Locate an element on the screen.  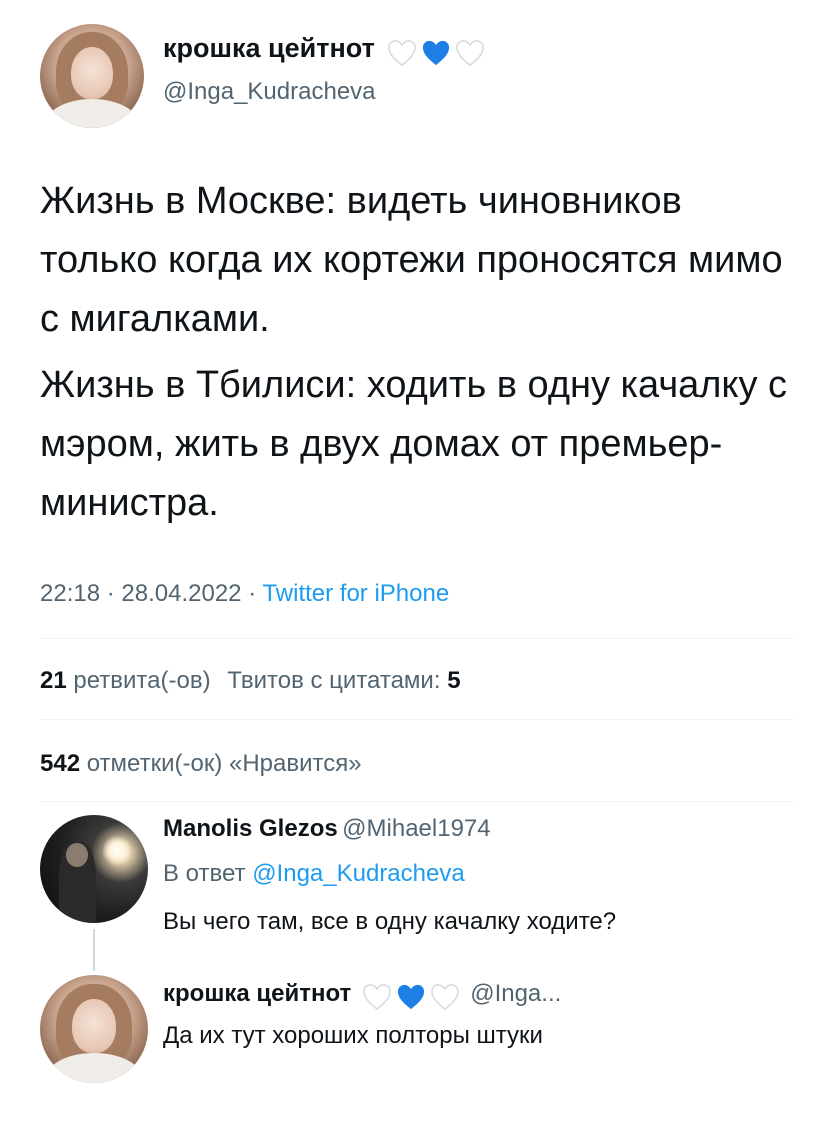
reply-author-name: Manolis Glezos is located at coordinates (250, 828).